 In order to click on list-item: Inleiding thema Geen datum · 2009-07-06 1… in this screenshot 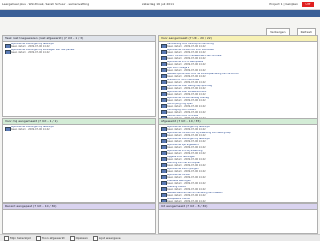, I will do `click(238, 188)`.